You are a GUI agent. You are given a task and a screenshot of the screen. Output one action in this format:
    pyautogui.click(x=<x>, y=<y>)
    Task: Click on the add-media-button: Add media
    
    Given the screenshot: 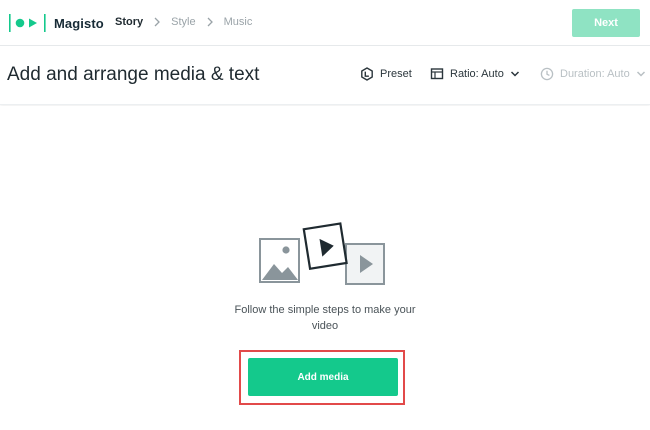 What is the action you would take?
    pyautogui.click(x=323, y=377)
    